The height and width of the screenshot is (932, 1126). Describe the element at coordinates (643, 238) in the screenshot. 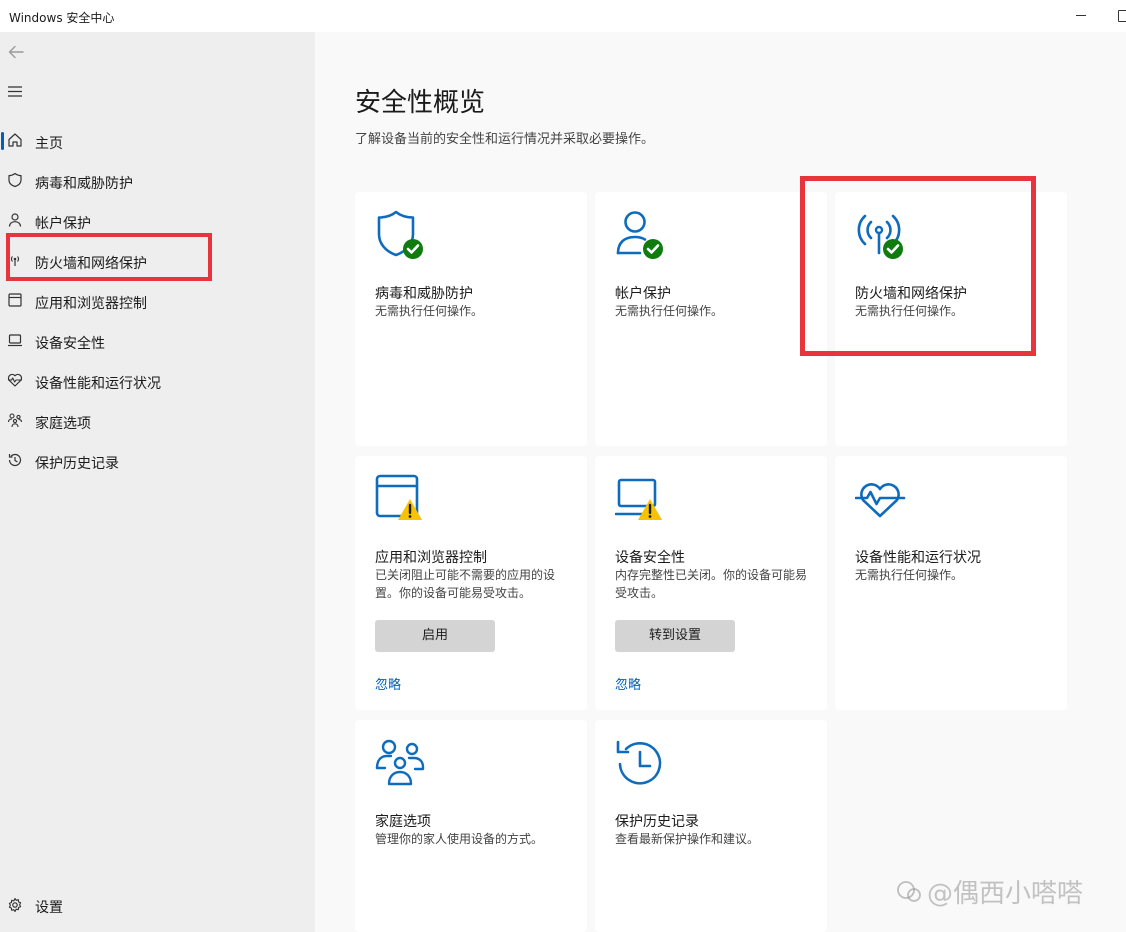

I see `person-check-icon` at that location.